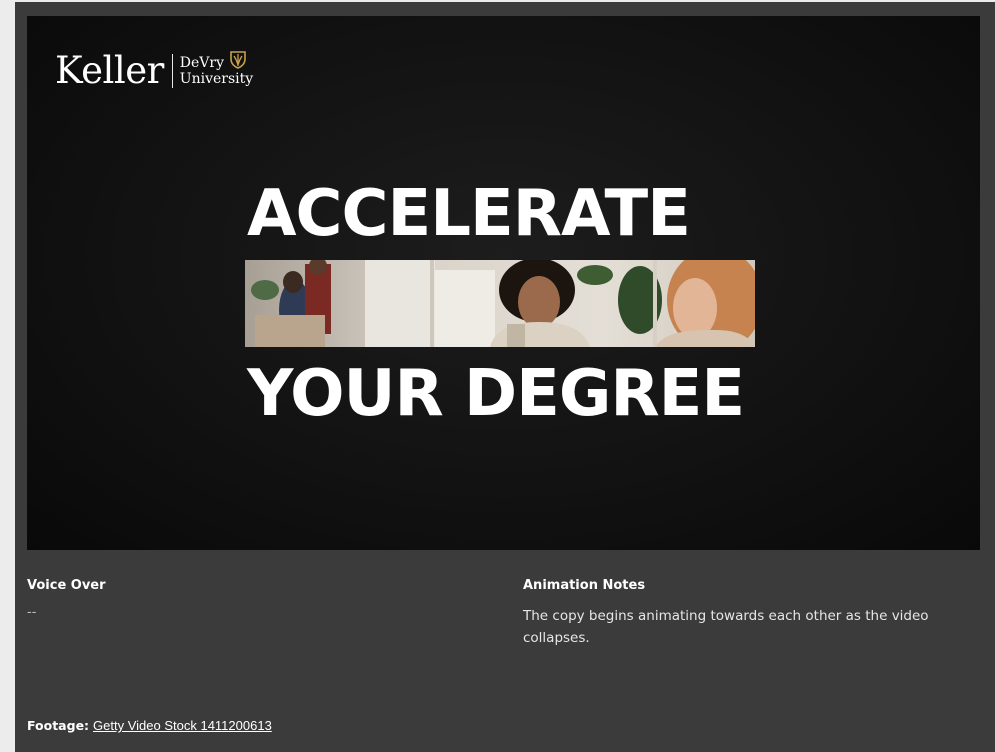 The width and height of the screenshot is (995, 752). I want to click on footage-line: Footage: Getty Video Stock 1411200613, so click(149, 725).